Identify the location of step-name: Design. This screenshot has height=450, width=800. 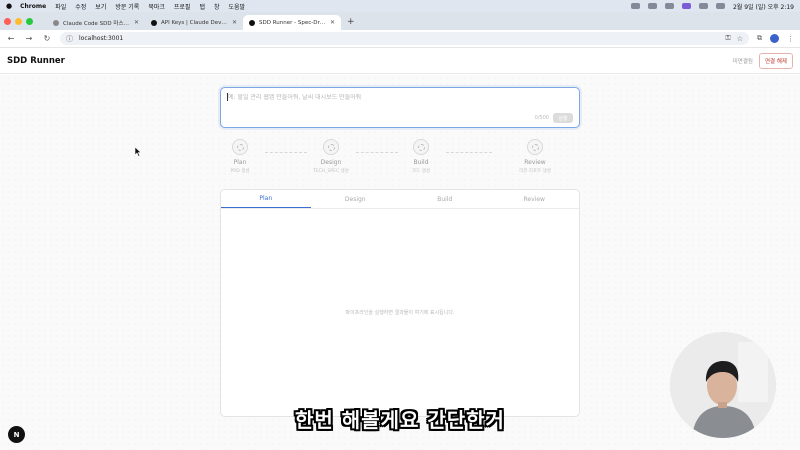
(331, 162).